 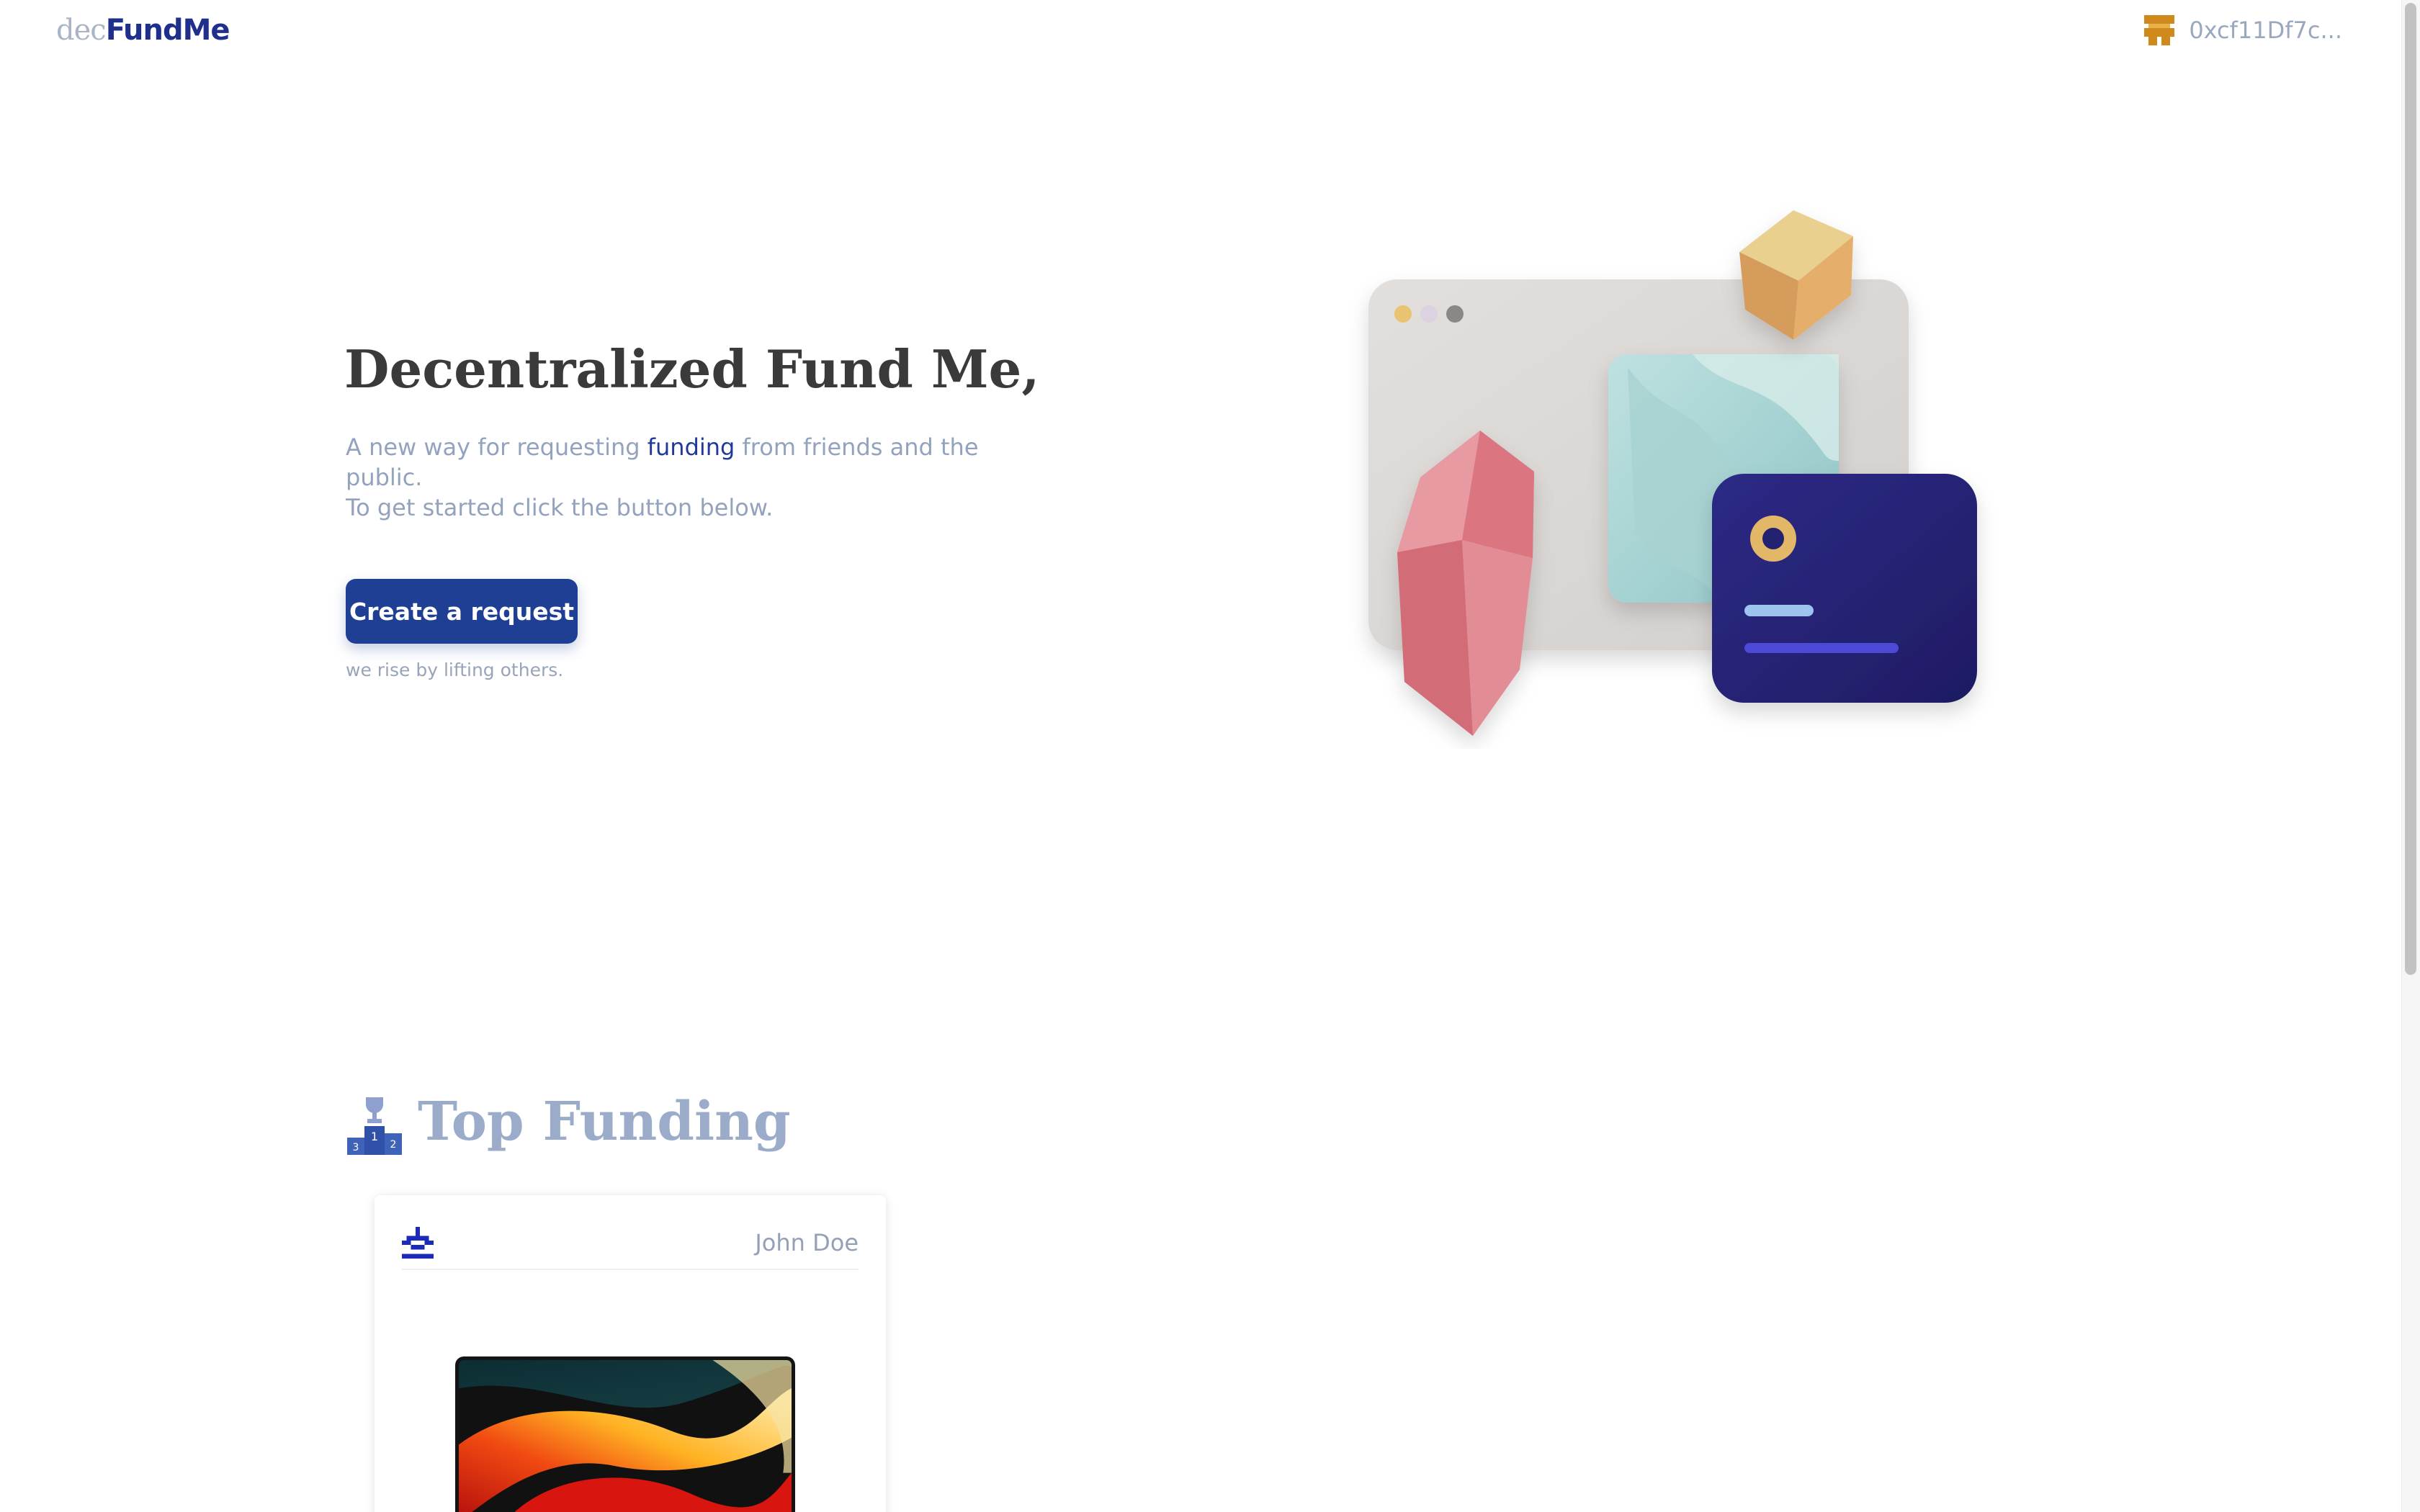 What do you see at coordinates (462, 611) in the screenshot?
I see `create-request-button: Create a request` at bounding box center [462, 611].